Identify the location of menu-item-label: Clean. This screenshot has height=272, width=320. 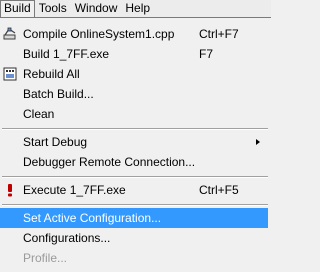
(39, 114).